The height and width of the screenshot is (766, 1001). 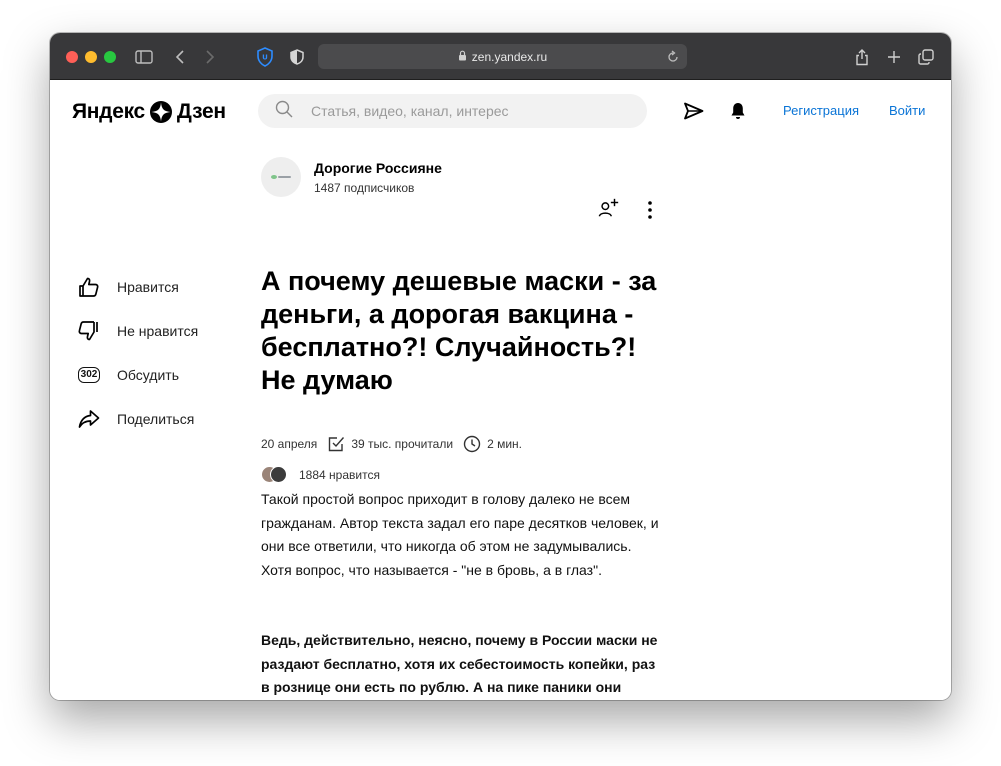 I want to click on logo-zen-text: Дзен, so click(x=201, y=111).